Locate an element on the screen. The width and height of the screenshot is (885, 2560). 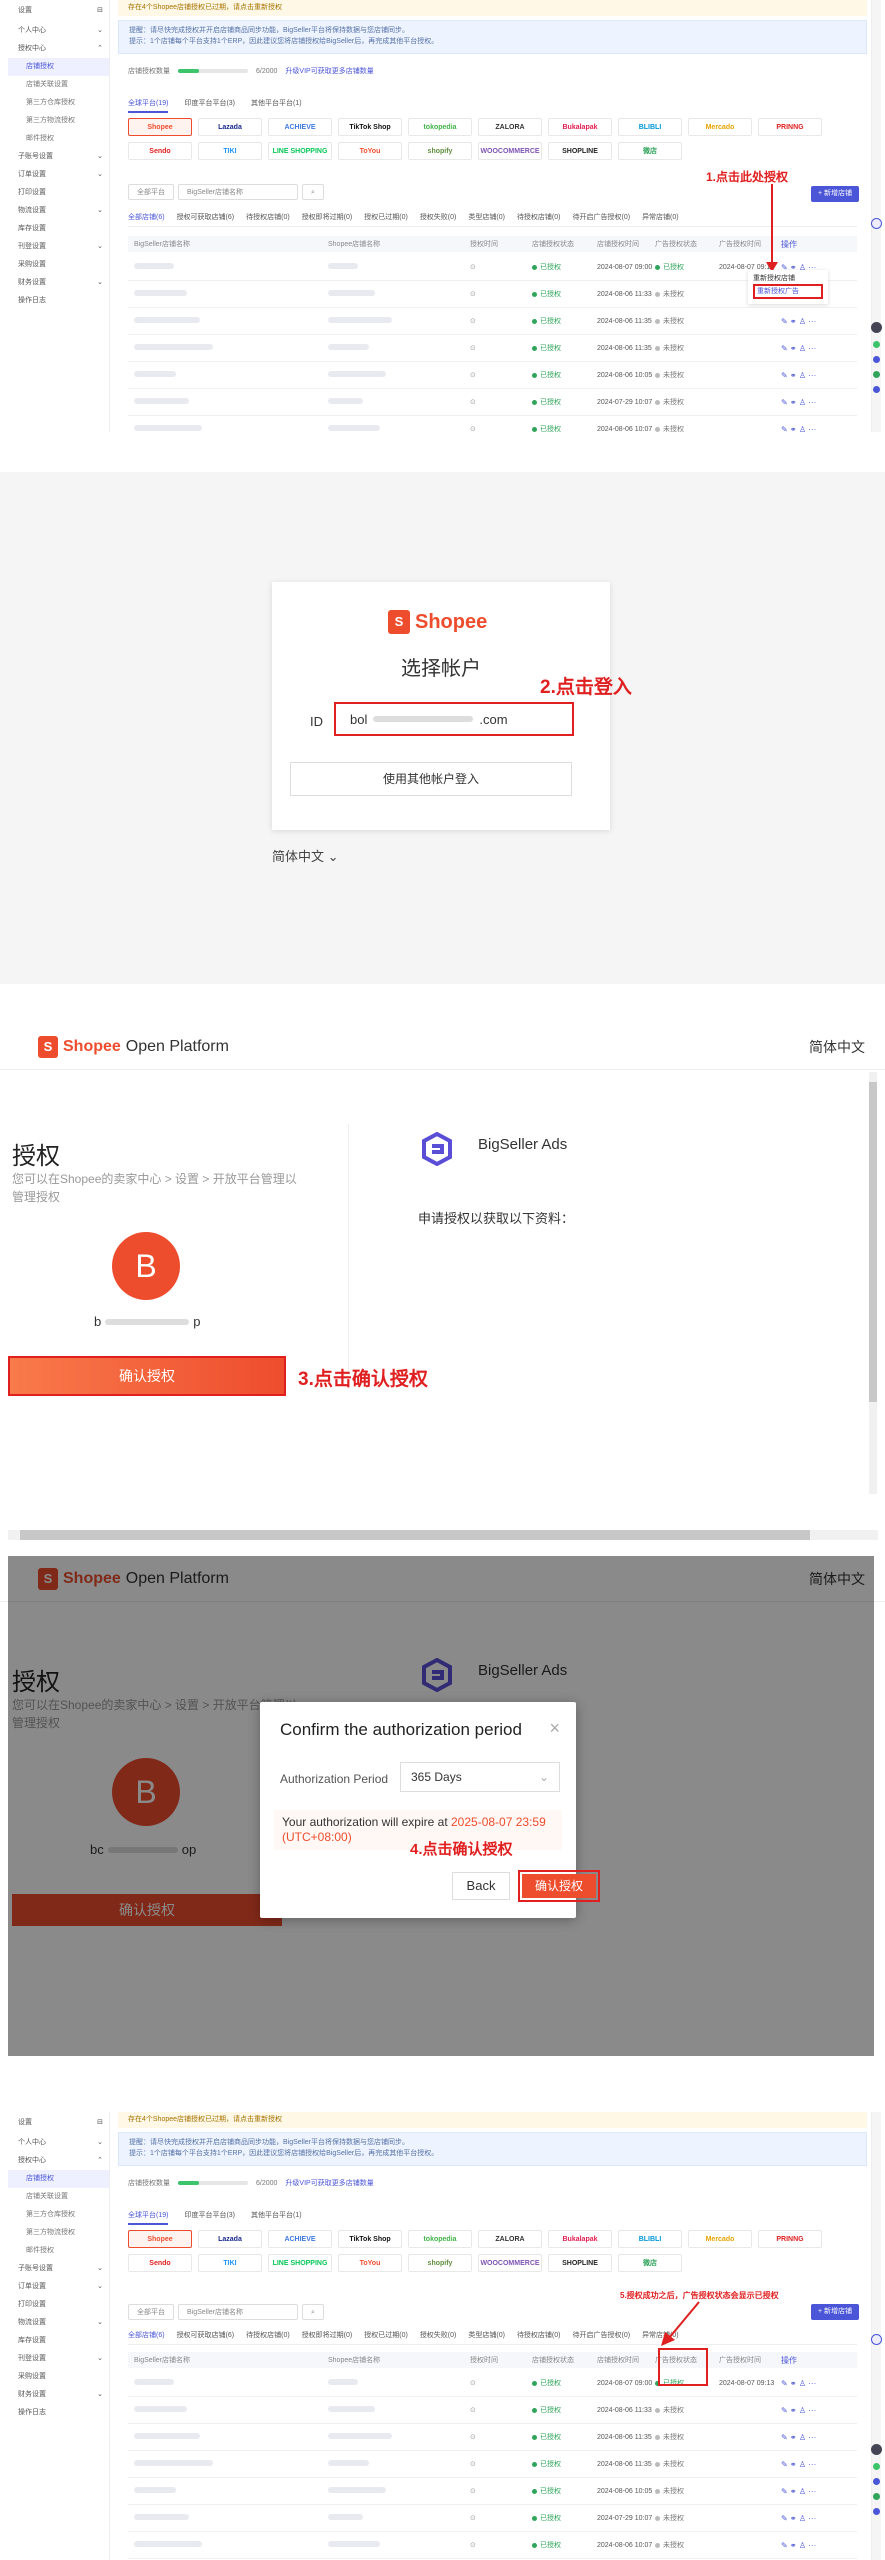
platform-logo-10: Sendo is located at coordinates (160, 151).